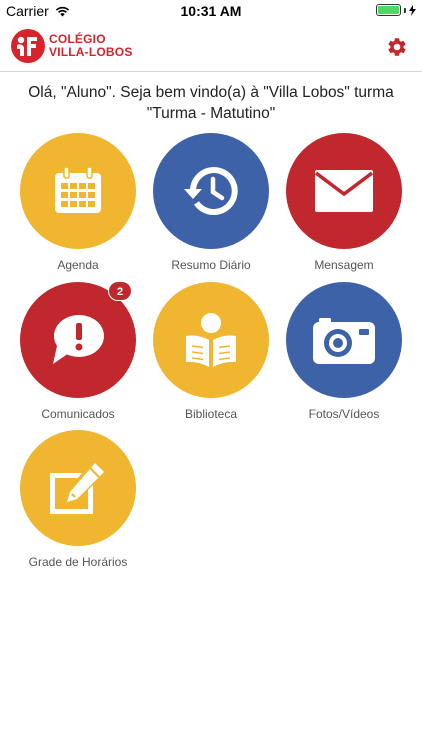 The image size is (422, 750). I want to click on tile-agenda: Agenda, so click(78, 202).